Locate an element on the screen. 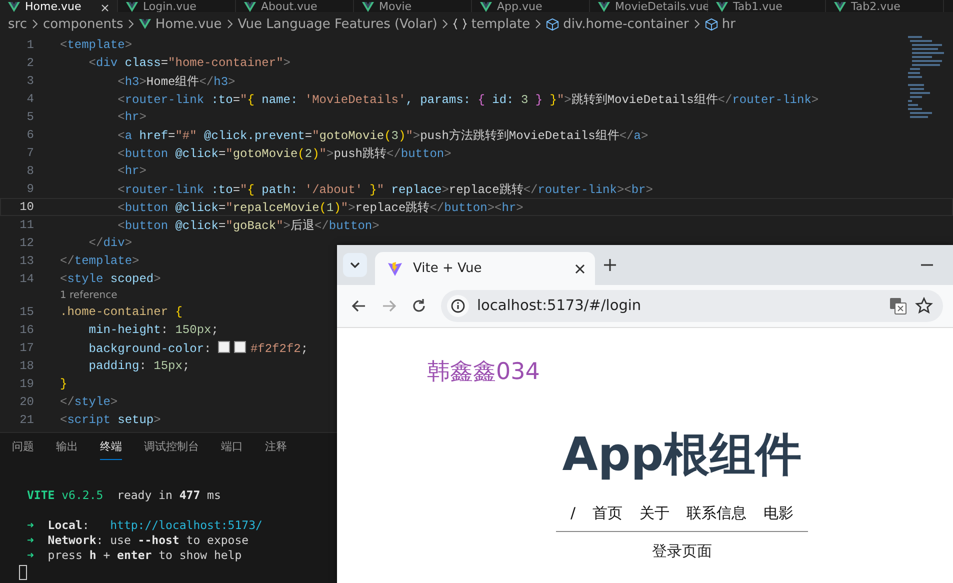 This screenshot has height=583, width=953. code-line: <template> is located at coordinates (96, 45).